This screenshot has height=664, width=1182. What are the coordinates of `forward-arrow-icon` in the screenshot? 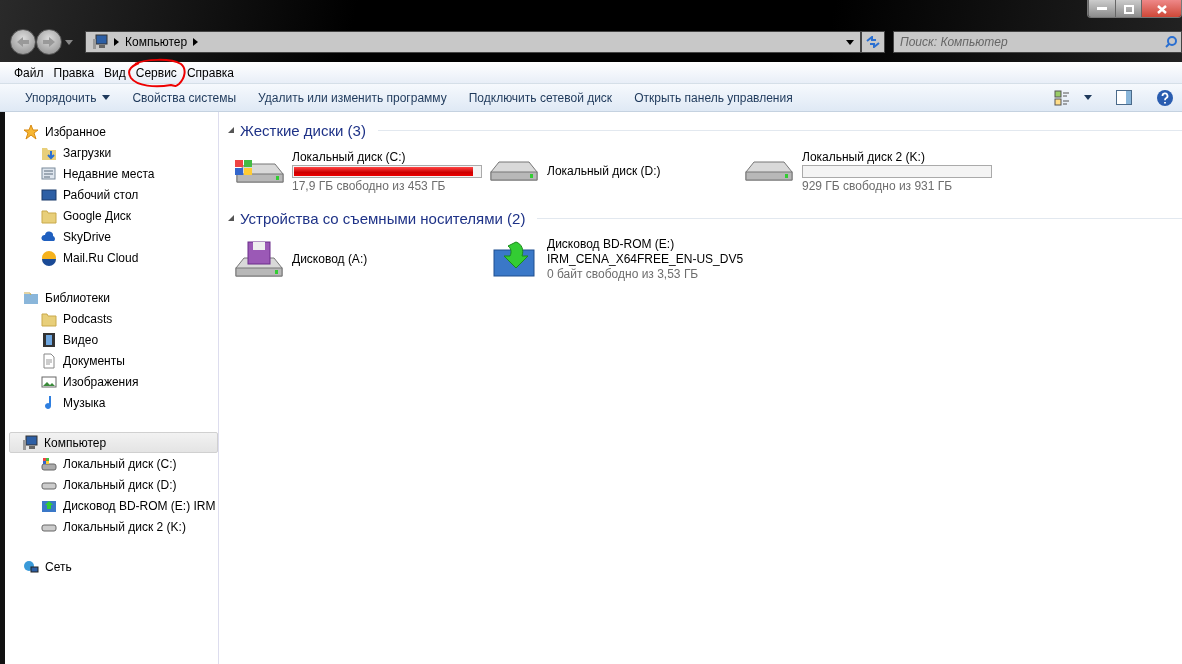 It's located at (49, 42).